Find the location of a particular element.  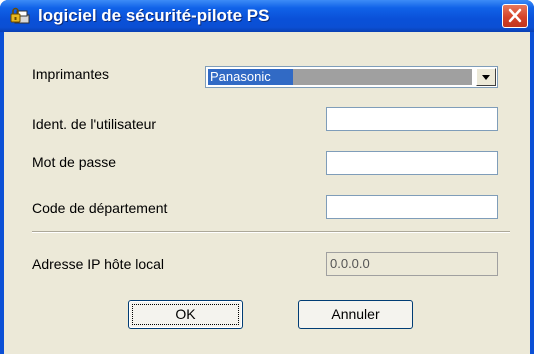

title-bar: logiciel de sécurité-pilote PS is located at coordinates (267, 16).